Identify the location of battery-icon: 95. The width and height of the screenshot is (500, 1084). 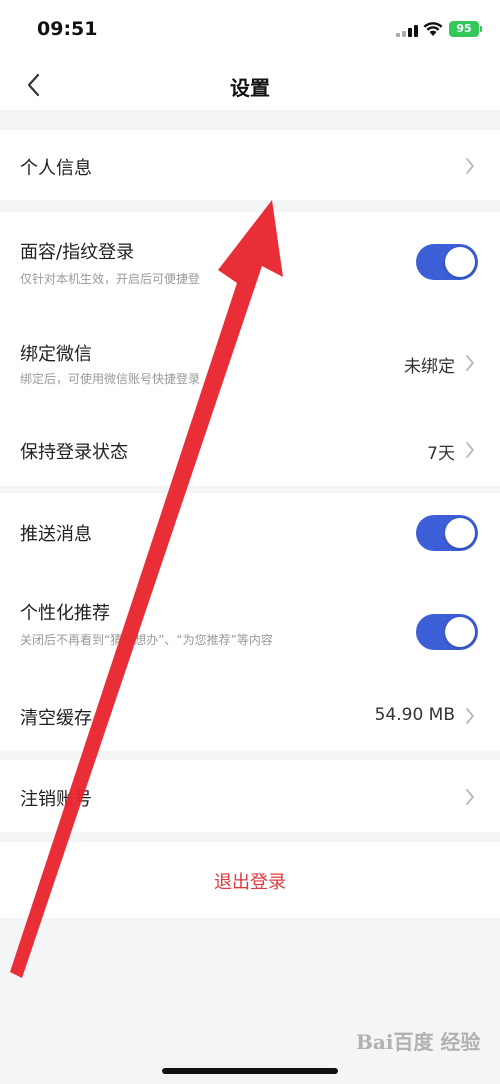
(465, 29).